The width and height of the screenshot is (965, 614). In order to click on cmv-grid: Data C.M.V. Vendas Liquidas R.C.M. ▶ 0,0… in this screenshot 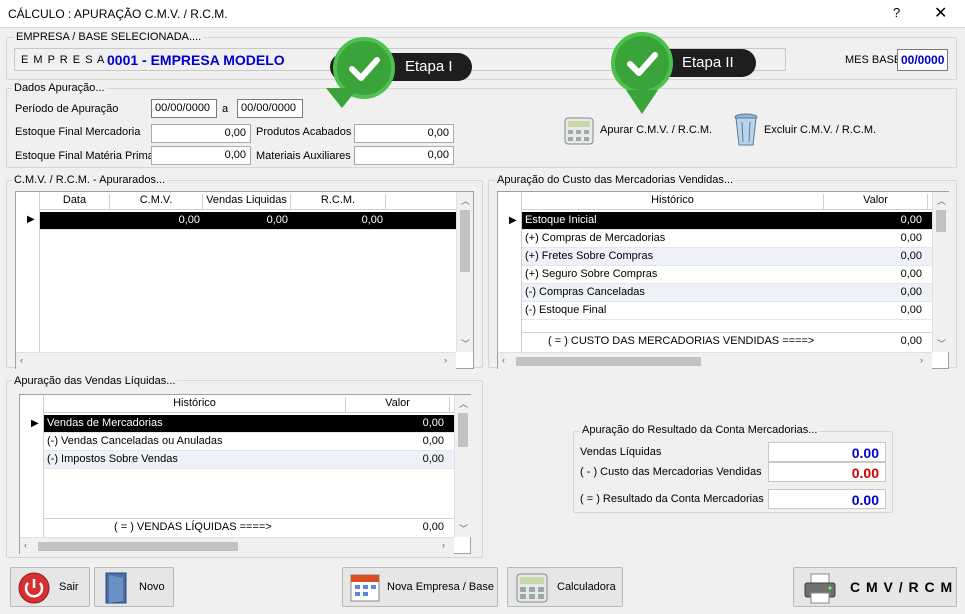, I will do `click(244, 280)`.